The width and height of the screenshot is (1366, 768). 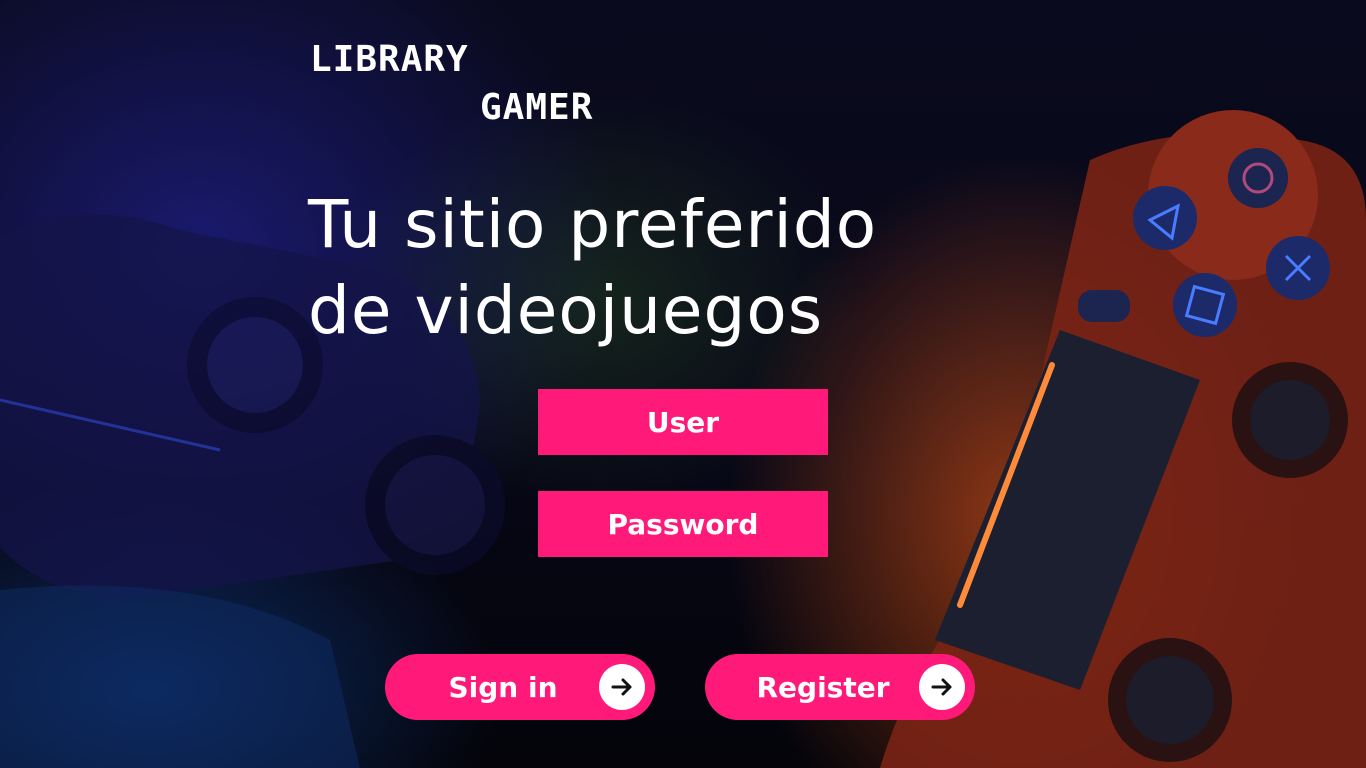 What do you see at coordinates (566, 310) in the screenshot?
I see `headline-line-2: de videojuegos` at bounding box center [566, 310].